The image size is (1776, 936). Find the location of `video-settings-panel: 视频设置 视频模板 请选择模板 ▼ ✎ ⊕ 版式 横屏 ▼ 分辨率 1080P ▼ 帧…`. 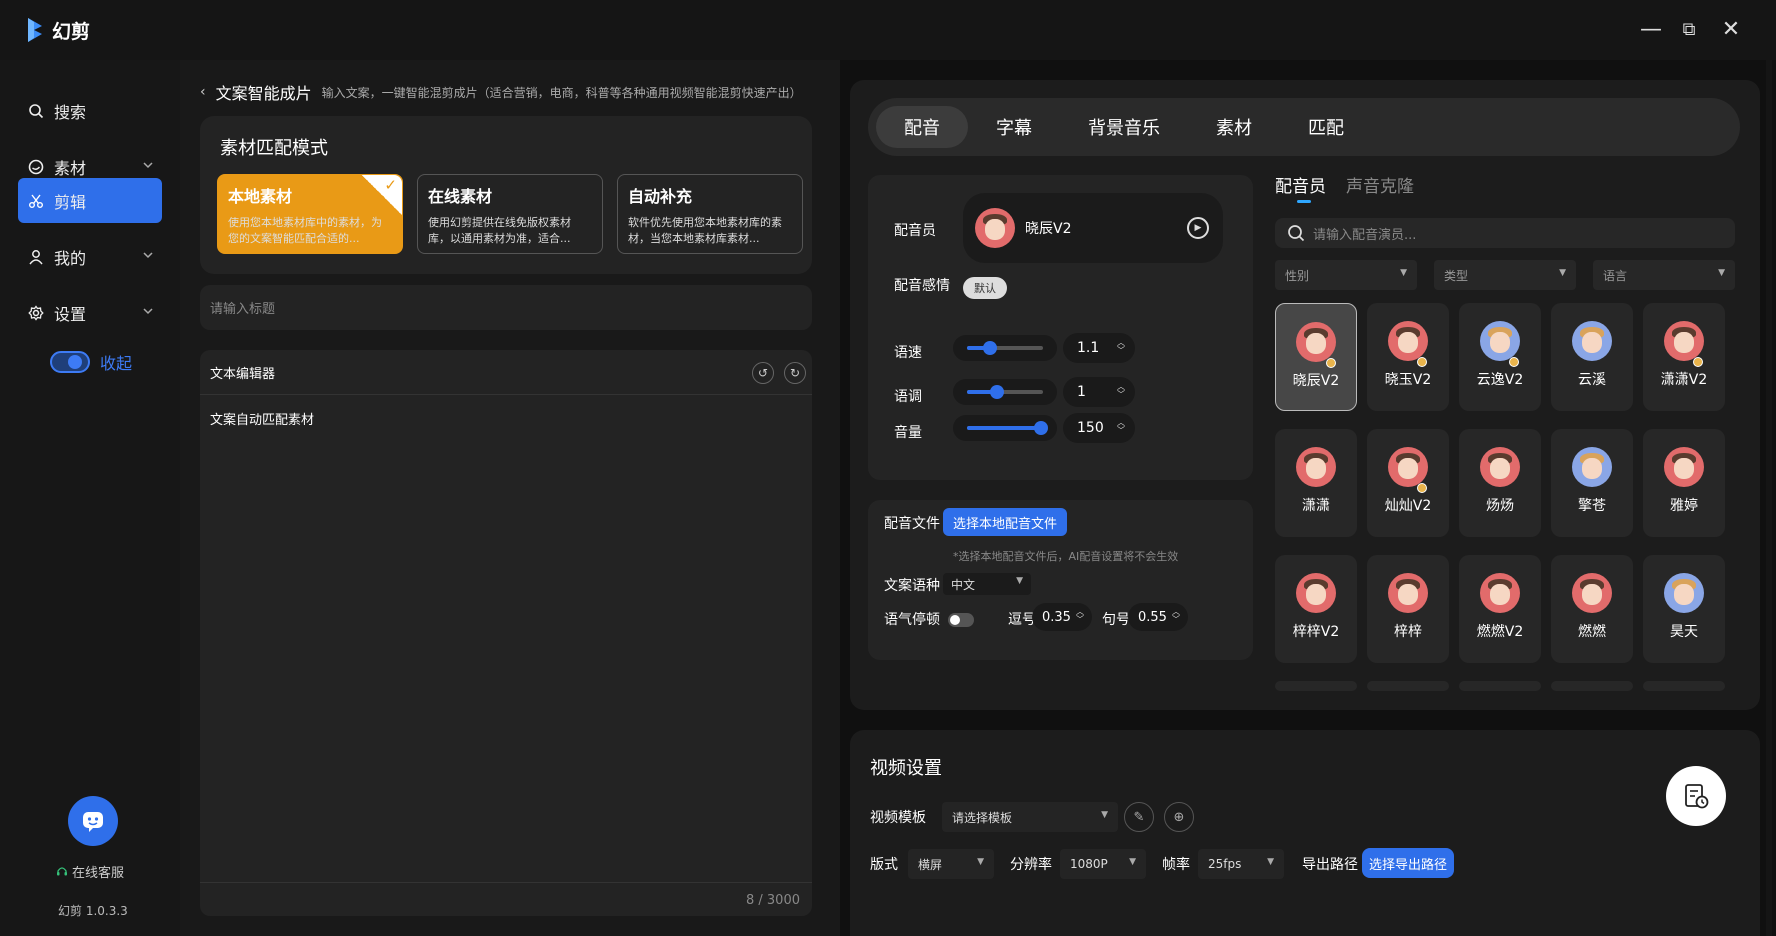

video-settings-panel: 视频设置 视频模板 请选择模板 ▼ ✎ ⊕ 版式 横屏 ▼ 分辨率 1080P ▼ 帧… is located at coordinates (1305, 833).